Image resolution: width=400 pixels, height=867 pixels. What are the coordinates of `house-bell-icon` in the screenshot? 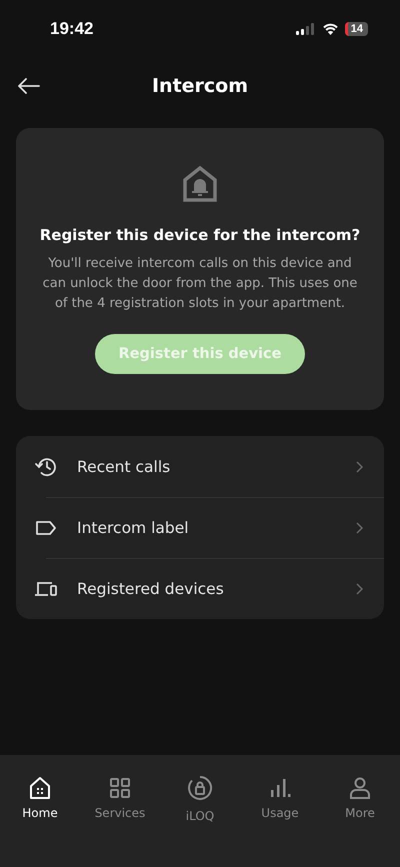 It's located at (200, 184).